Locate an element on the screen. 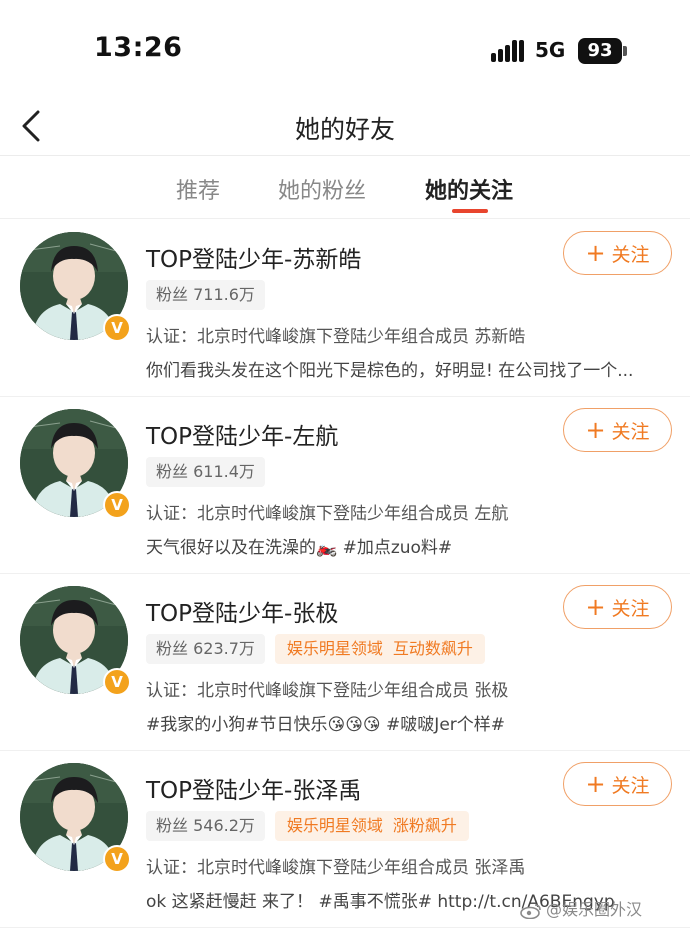  nav-header: 她的好友 is located at coordinates (345, 128).